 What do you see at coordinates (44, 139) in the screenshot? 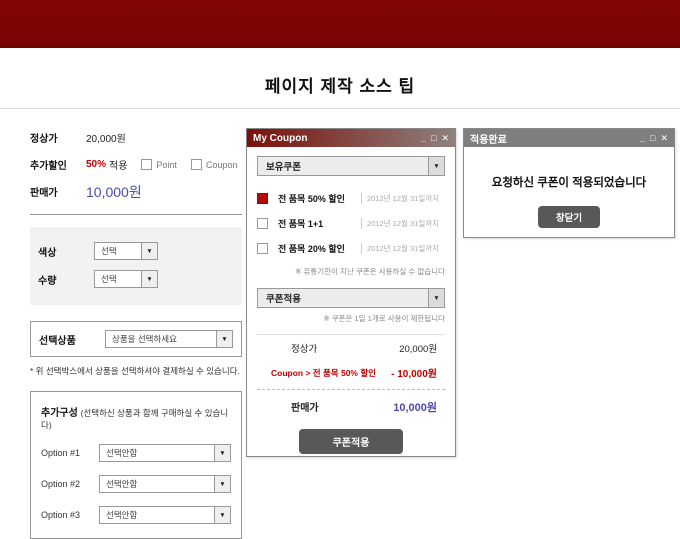
I see `normal-price-label: 정상가` at bounding box center [44, 139].